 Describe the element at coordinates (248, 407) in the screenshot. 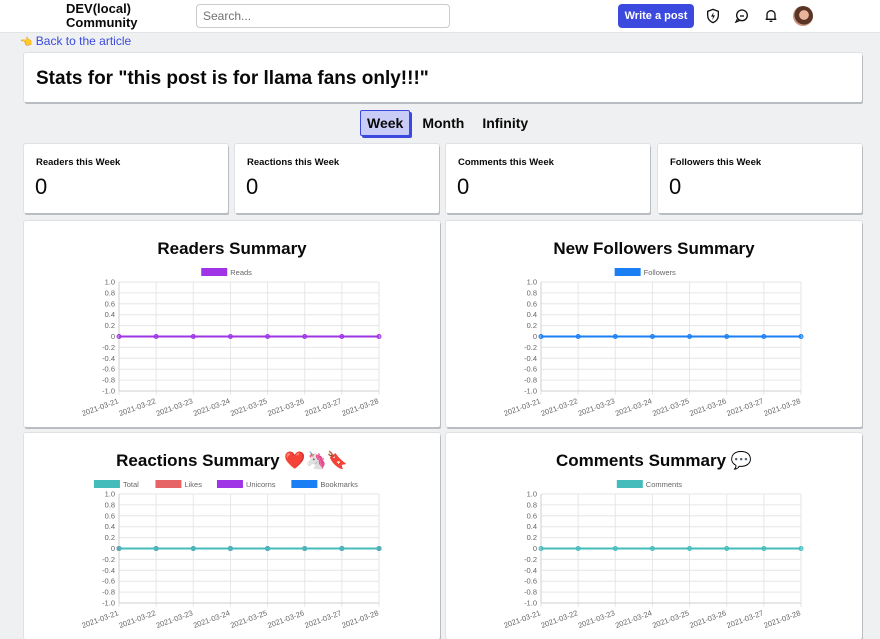

I see `x-tick-label: 2021-03-25` at that location.